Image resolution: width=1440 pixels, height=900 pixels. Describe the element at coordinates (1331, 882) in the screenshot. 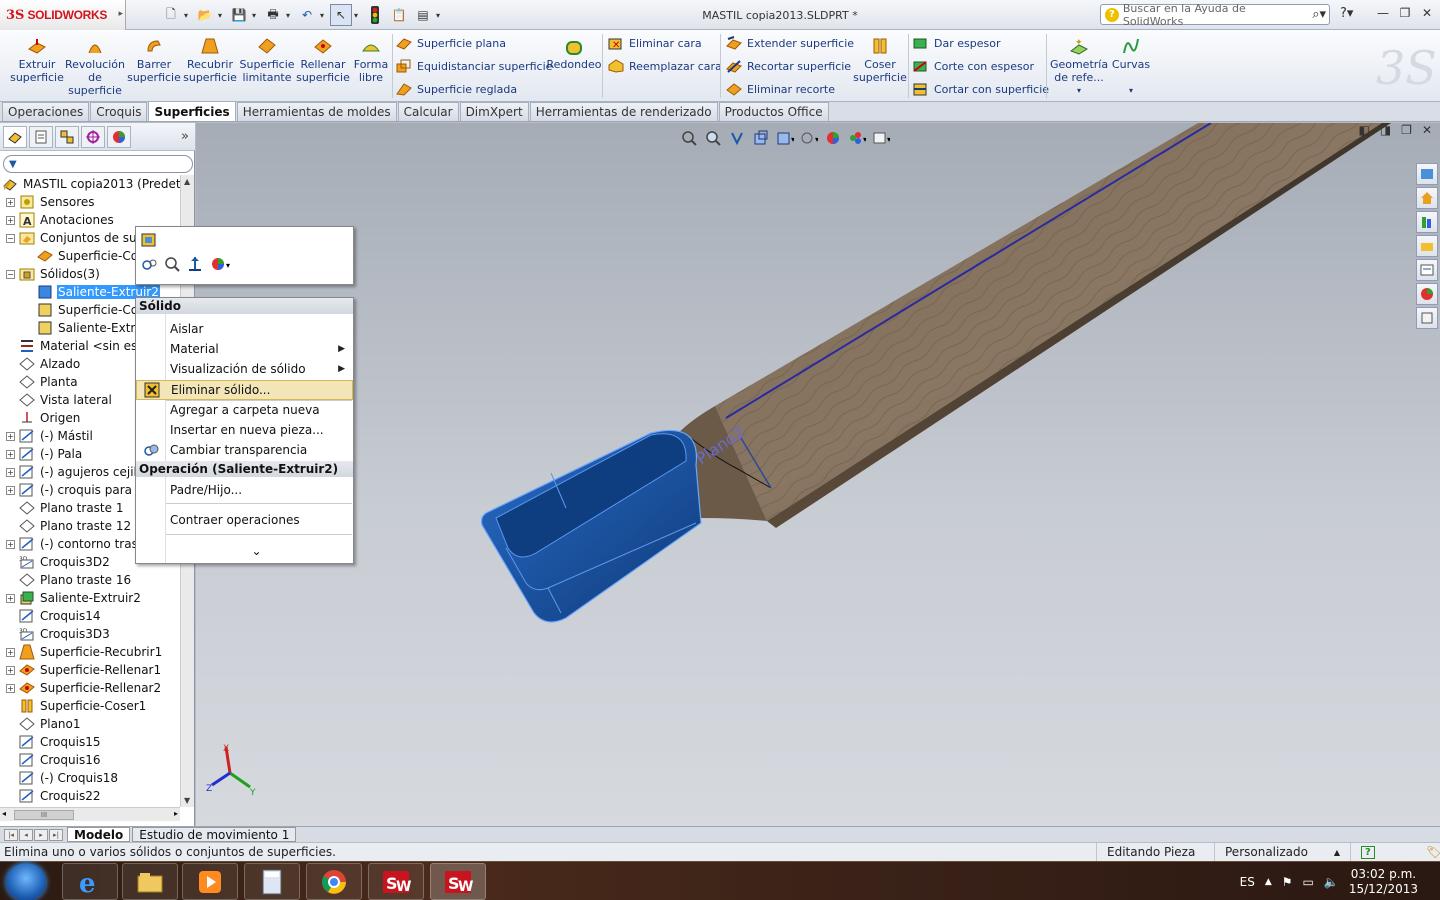

I see `volume-icon: 🔈` at that location.